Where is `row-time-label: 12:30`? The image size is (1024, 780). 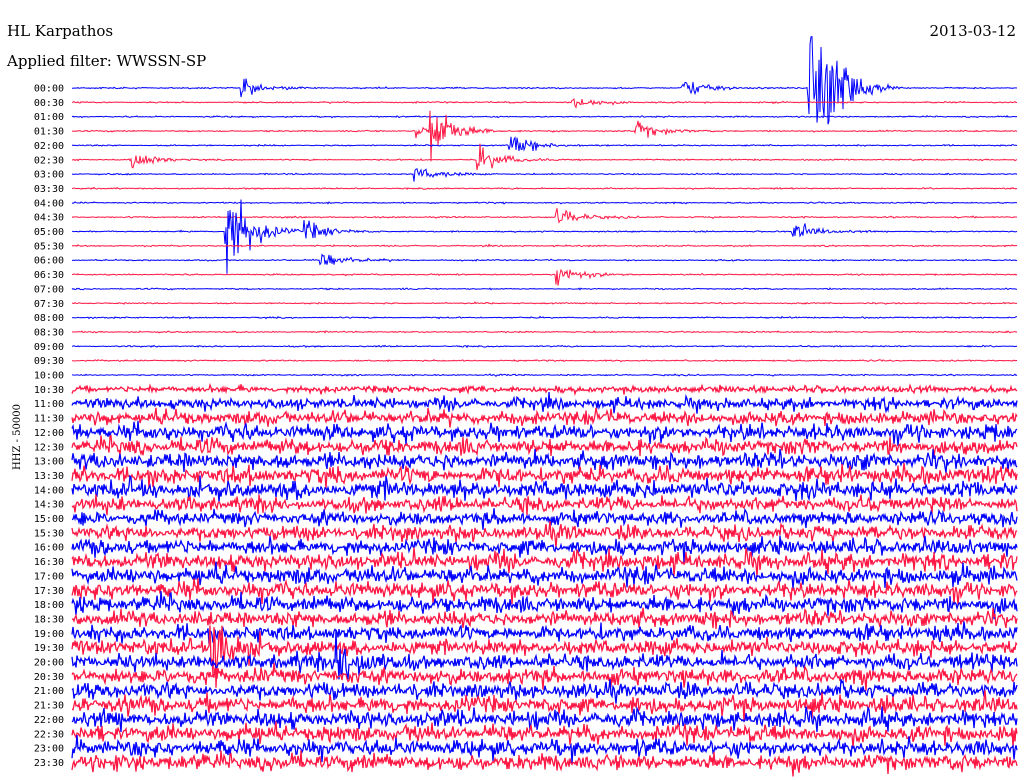 row-time-label: 12:30 is located at coordinates (49, 447).